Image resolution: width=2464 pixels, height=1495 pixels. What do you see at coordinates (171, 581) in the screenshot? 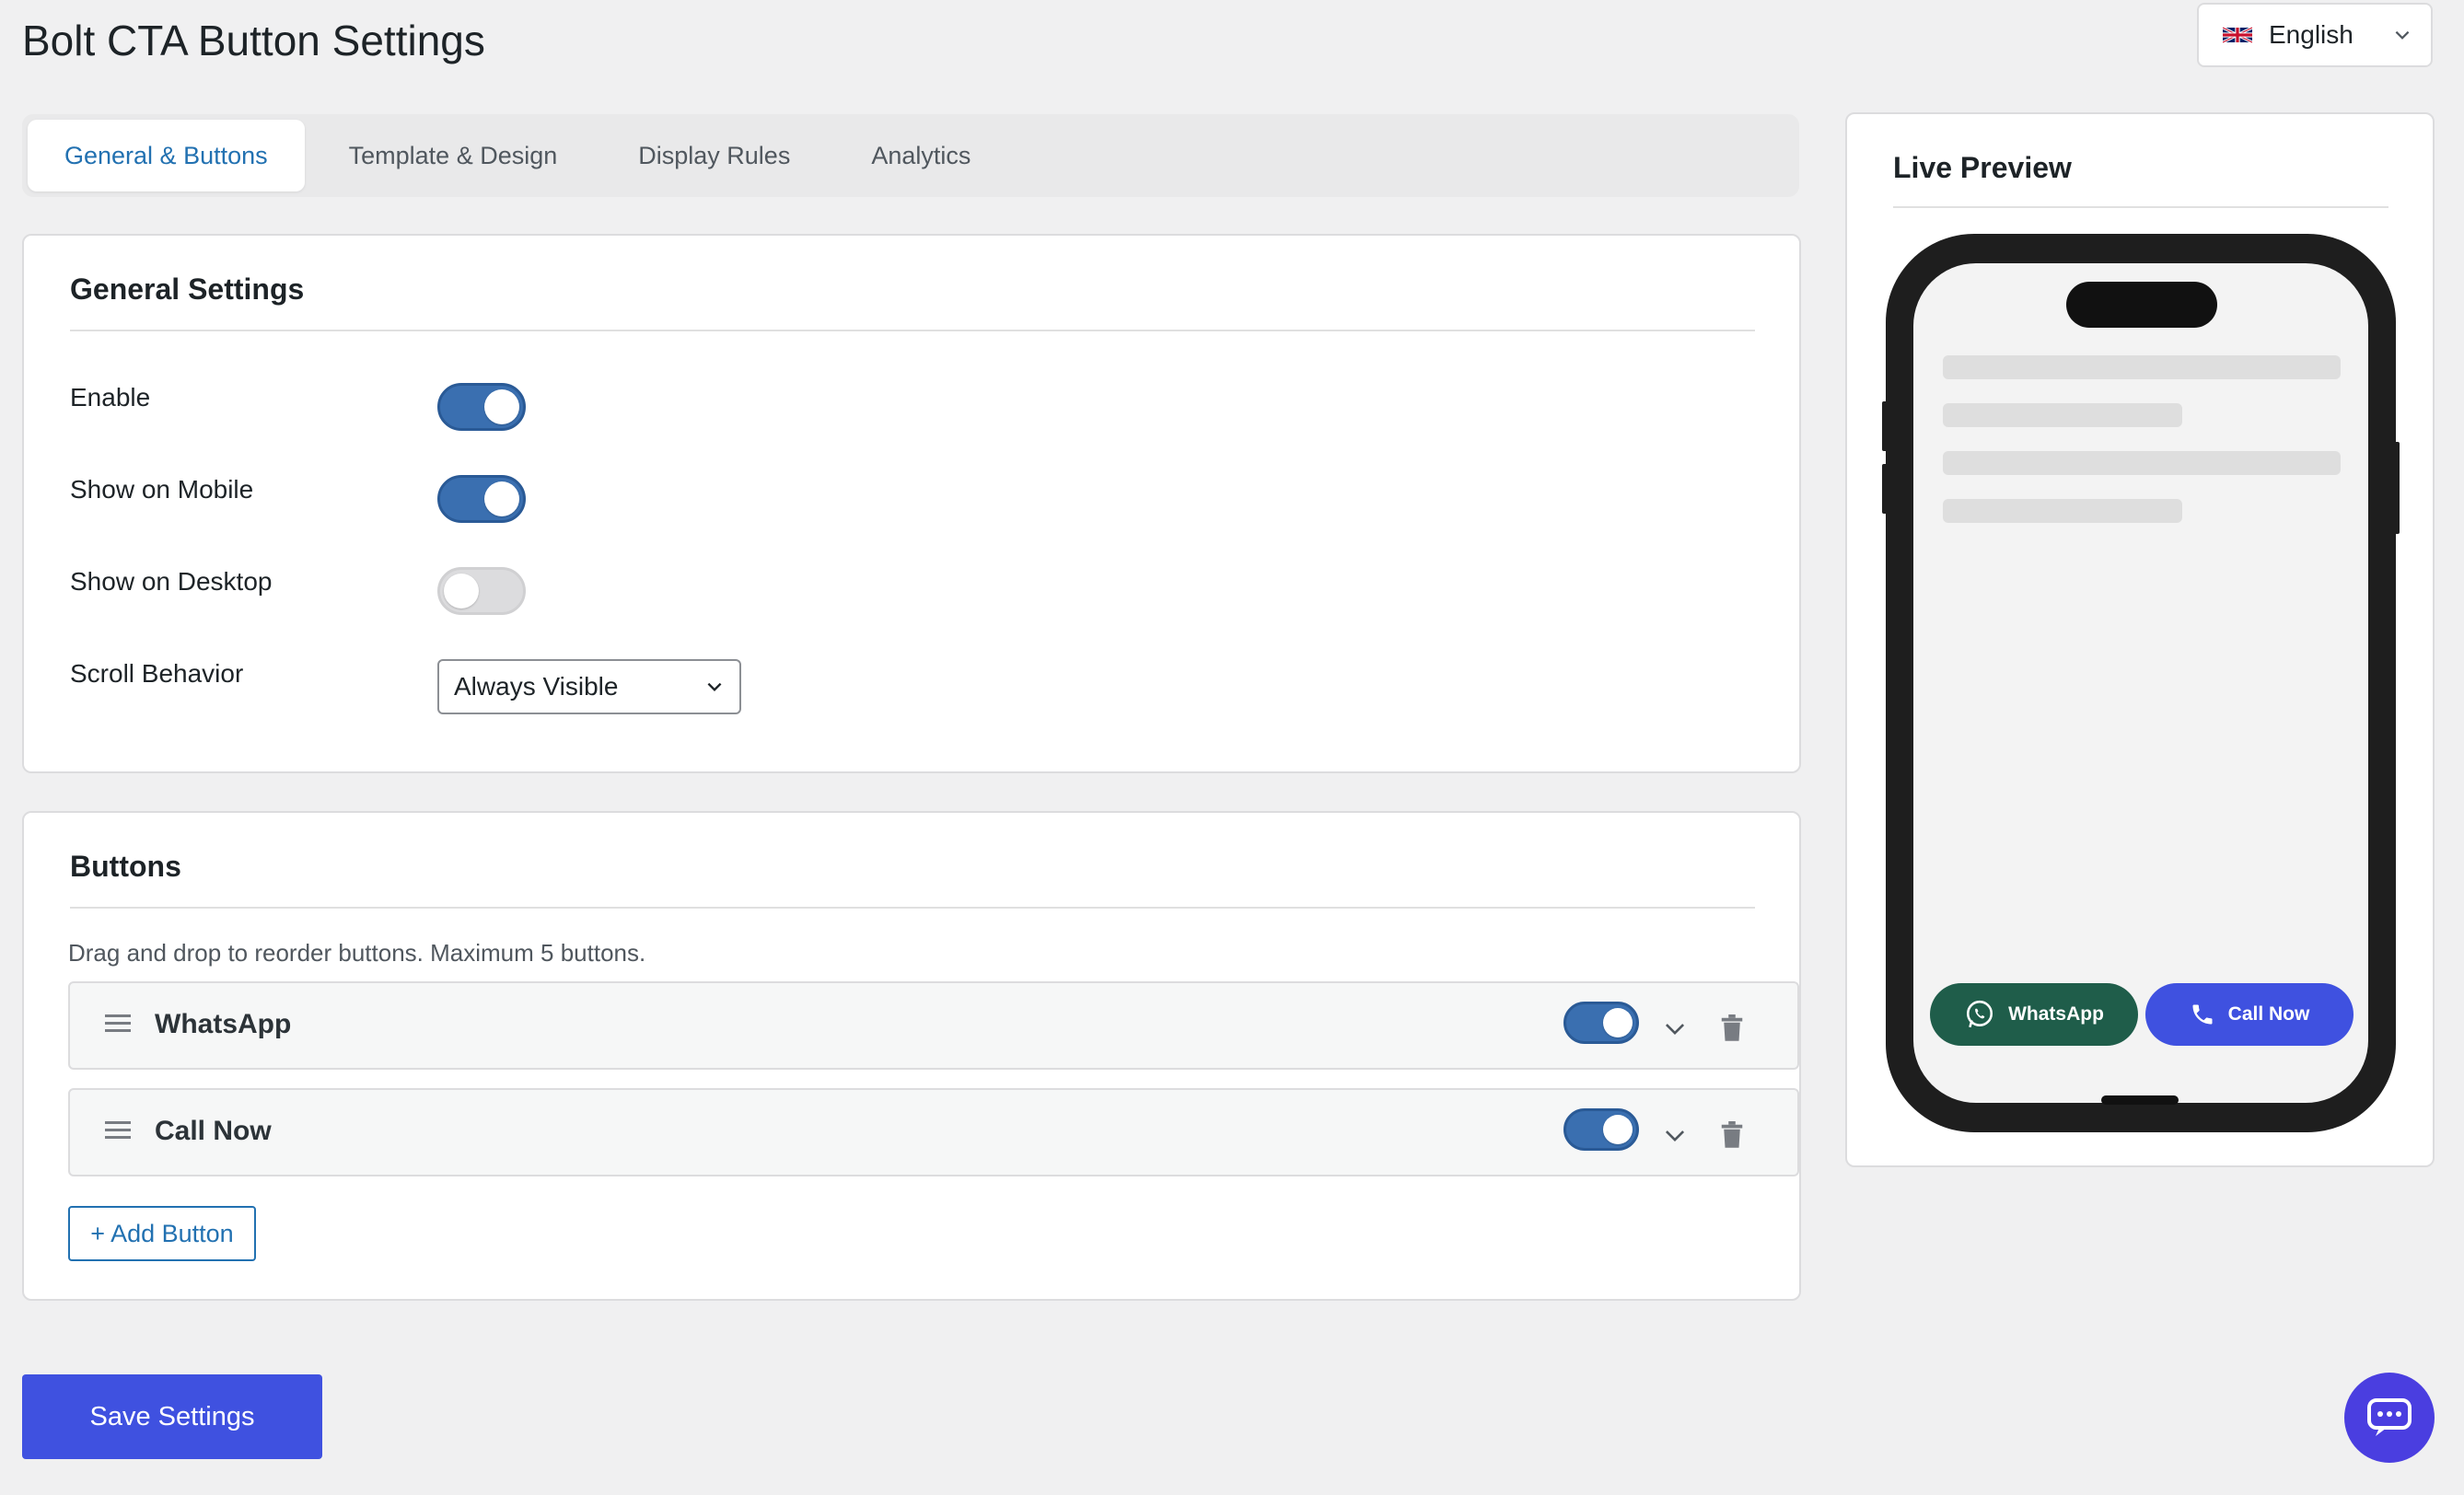
I see `show-desktop-label: Show on Desktop` at bounding box center [171, 581].